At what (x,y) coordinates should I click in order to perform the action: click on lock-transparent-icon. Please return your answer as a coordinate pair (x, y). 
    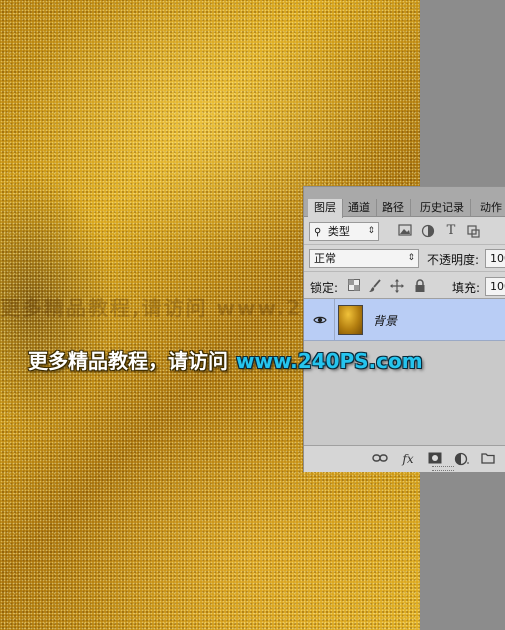
    Looking at the image, I should click on (354, 286).